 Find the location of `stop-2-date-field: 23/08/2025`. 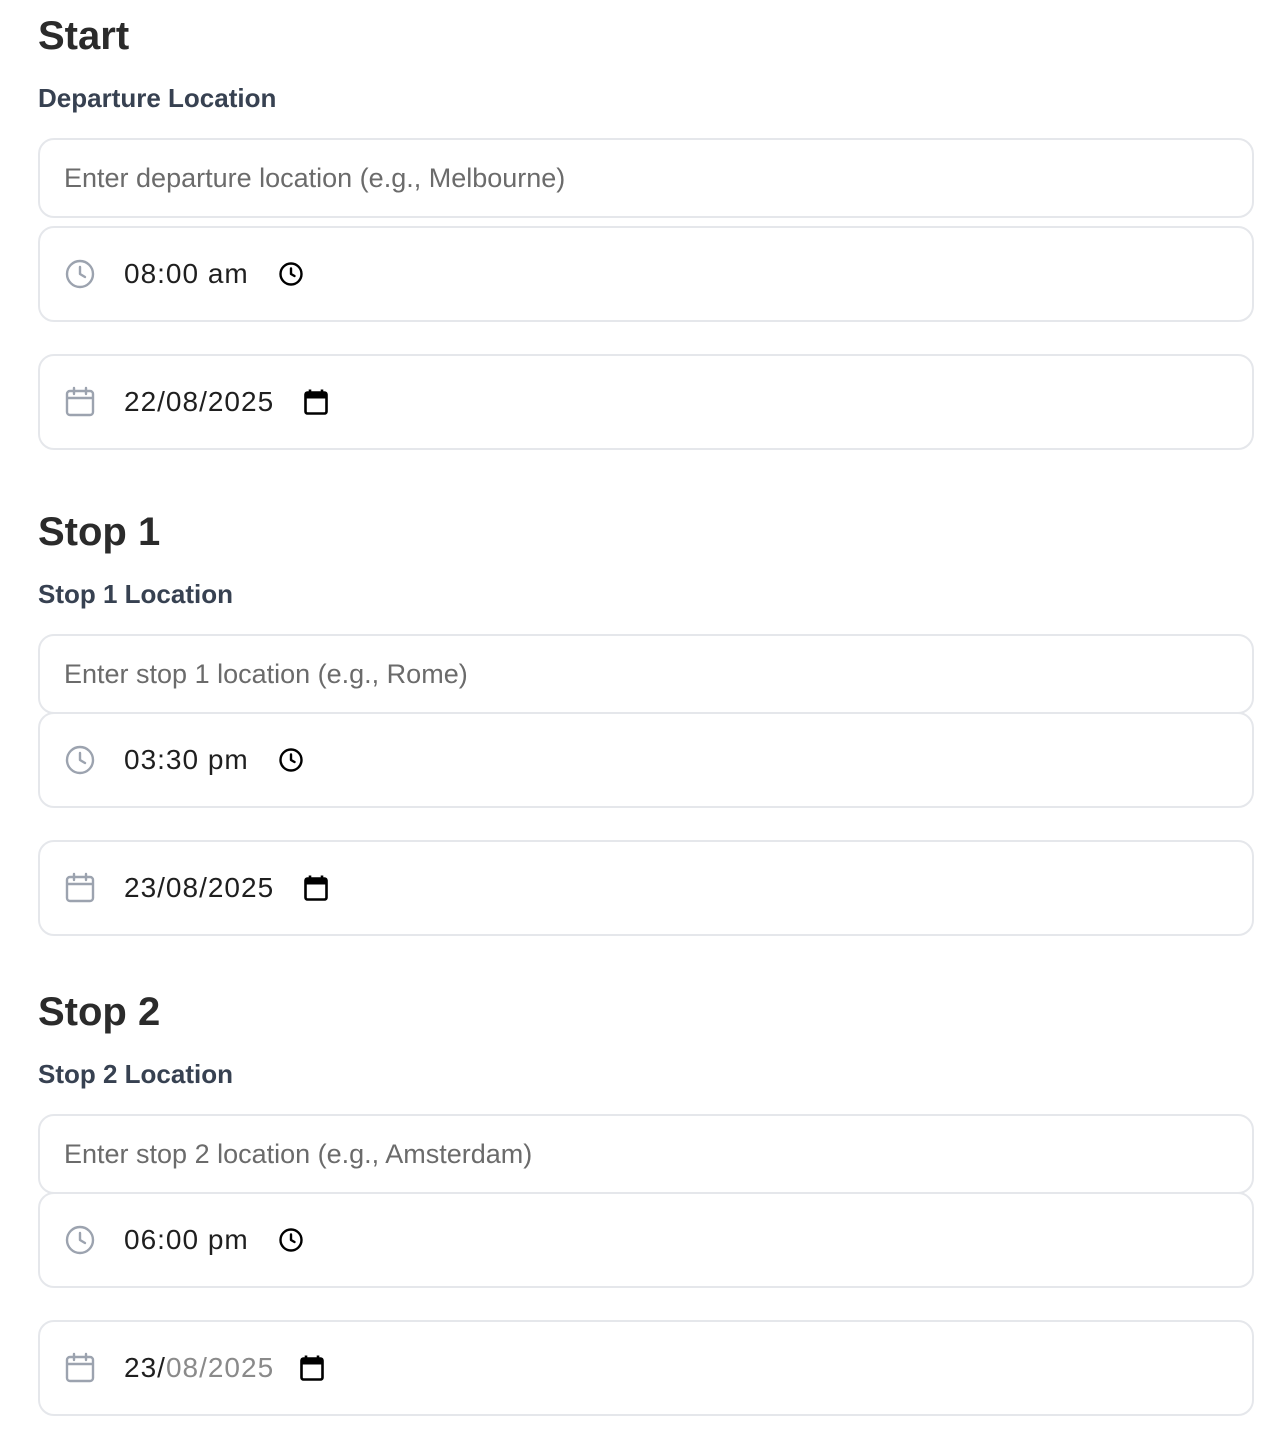

stop-2-date-field: 23/08/2025 is located at coordinates (646, 1368).